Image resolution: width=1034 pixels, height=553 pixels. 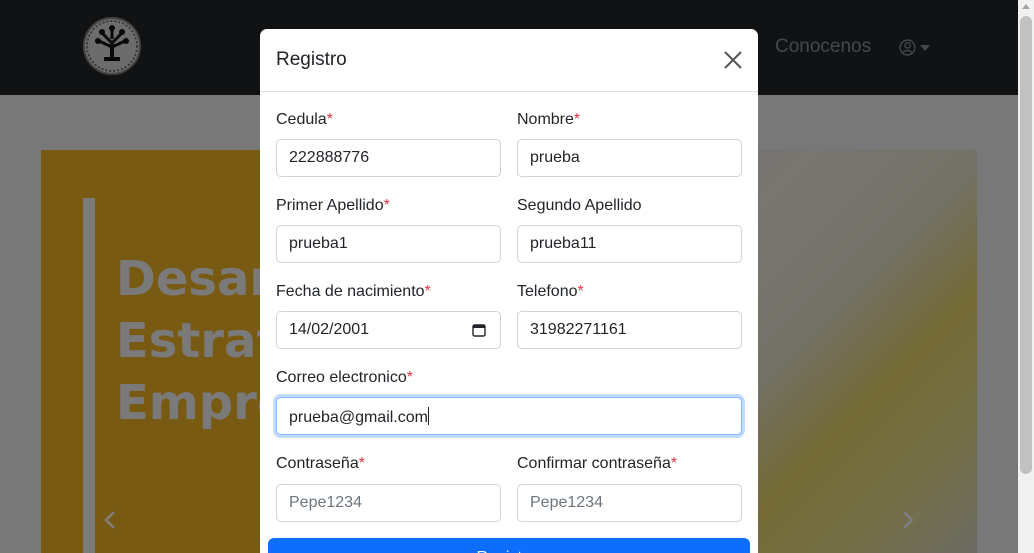 I want to click on modal-title: Registro, so click(x=311, y=59).